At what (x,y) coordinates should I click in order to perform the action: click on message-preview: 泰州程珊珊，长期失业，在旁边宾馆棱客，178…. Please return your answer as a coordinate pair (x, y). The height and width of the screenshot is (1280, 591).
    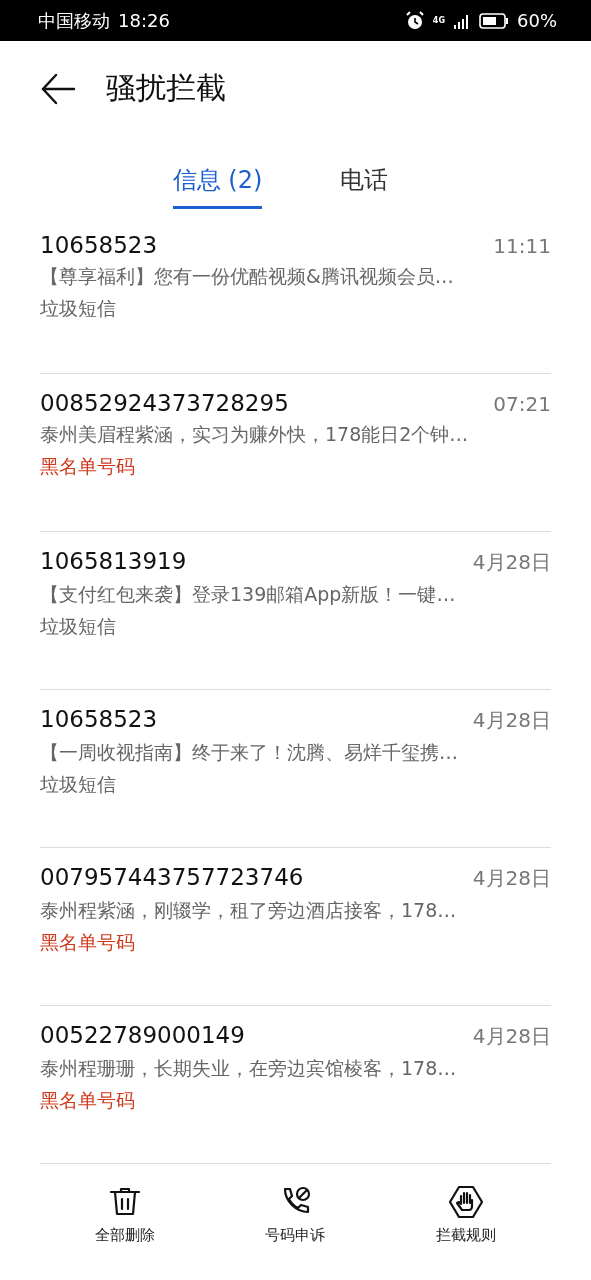
    Looking at the image, I should click on (249, 1068).